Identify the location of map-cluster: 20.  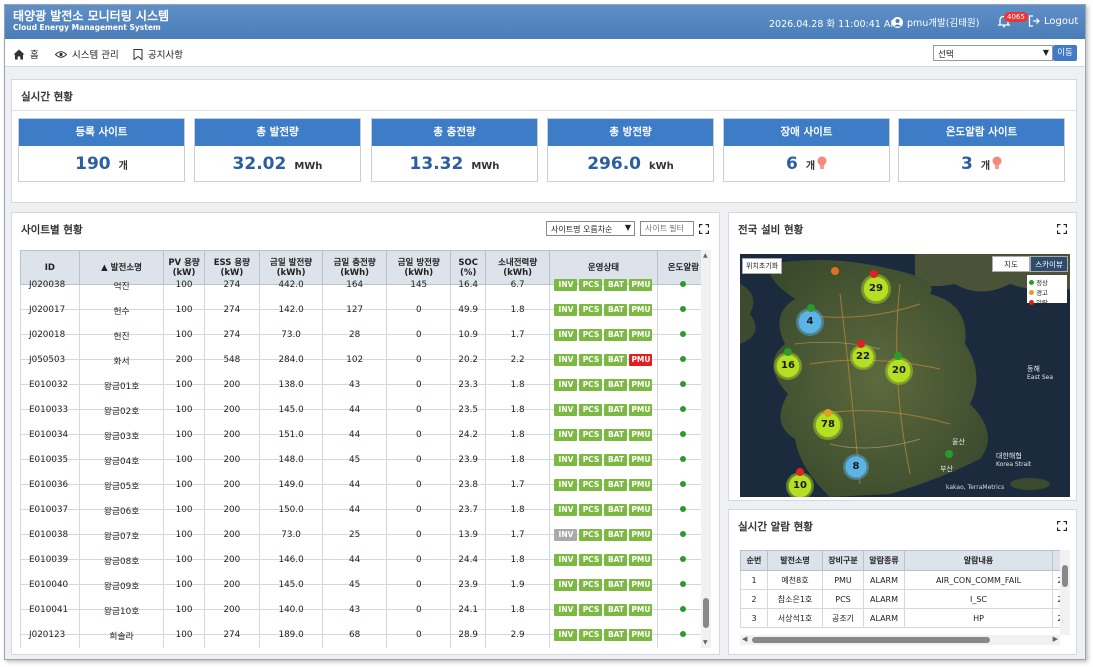
(899, 371).